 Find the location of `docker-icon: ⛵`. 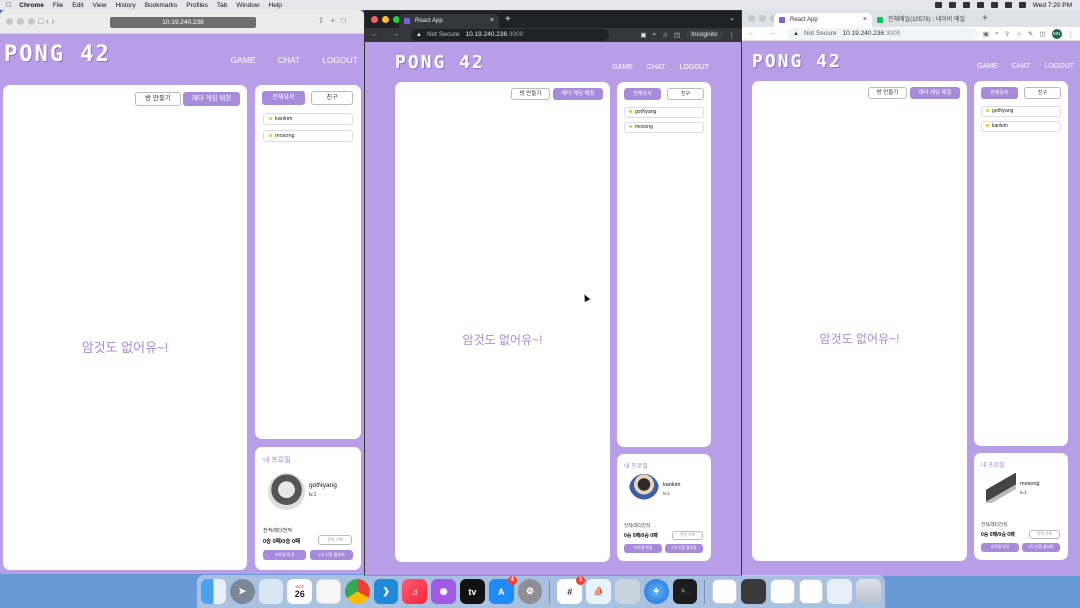

docker-icon: ⛵ is located at coordinates (598, 591).